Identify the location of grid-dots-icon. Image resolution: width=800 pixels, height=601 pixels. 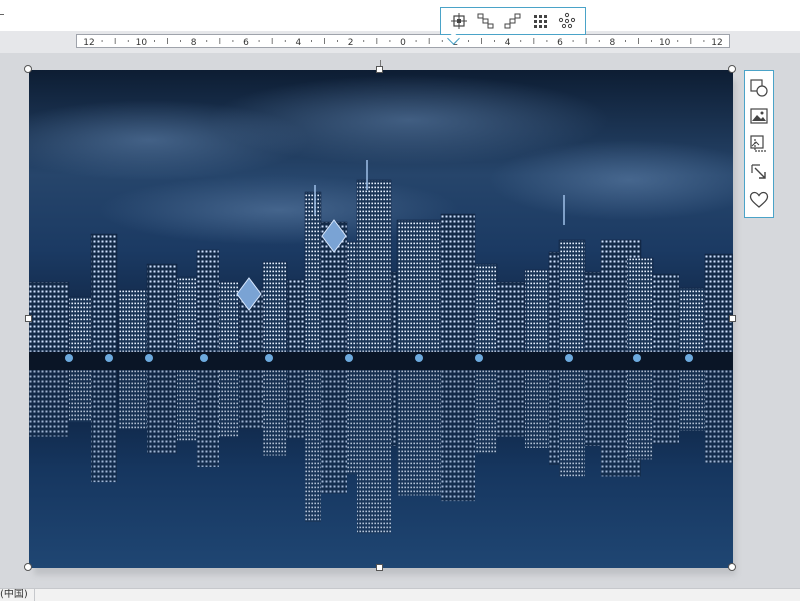
(540, 21).